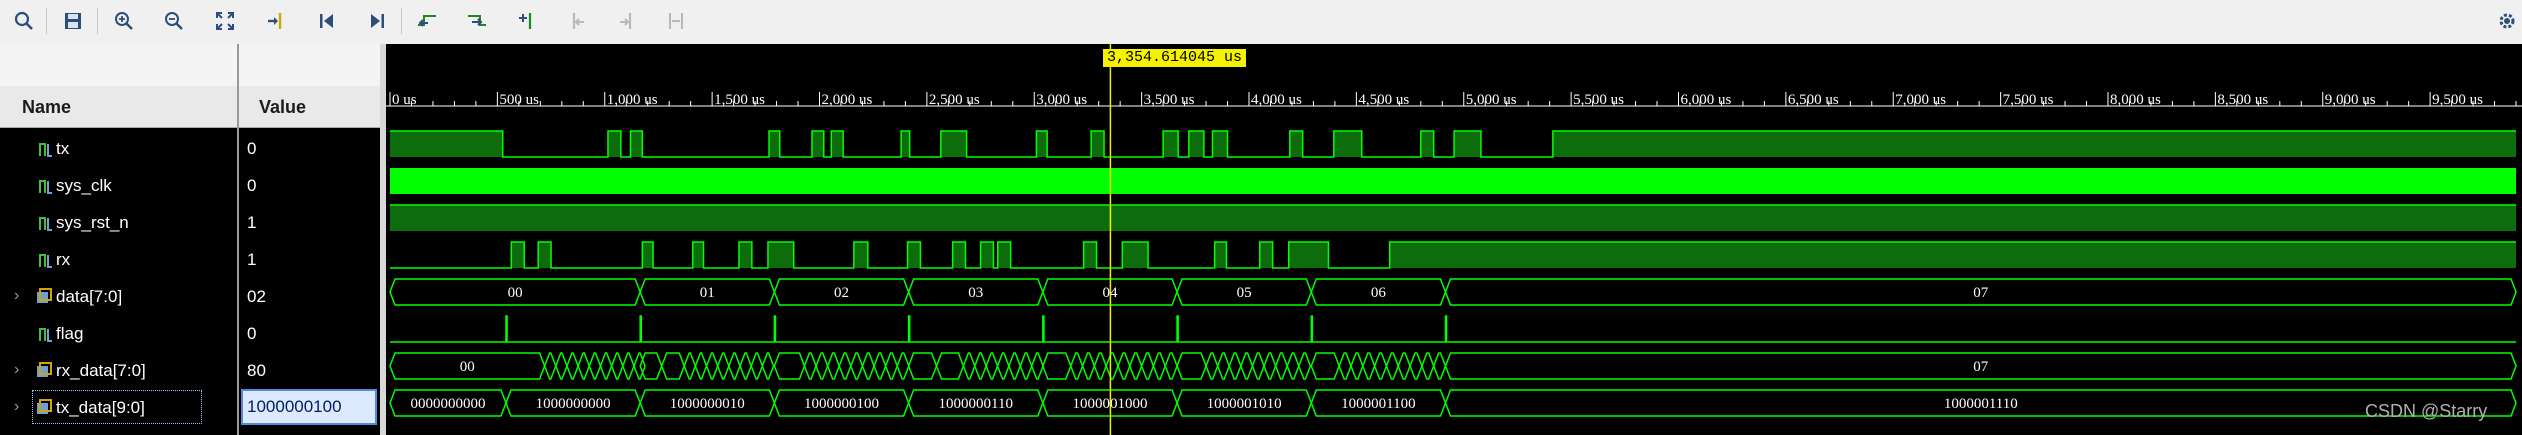  What do you see at coordinates (577, 21) in the screenshot?
I see `previous-marker-icon` at bounding box center [577, 21].